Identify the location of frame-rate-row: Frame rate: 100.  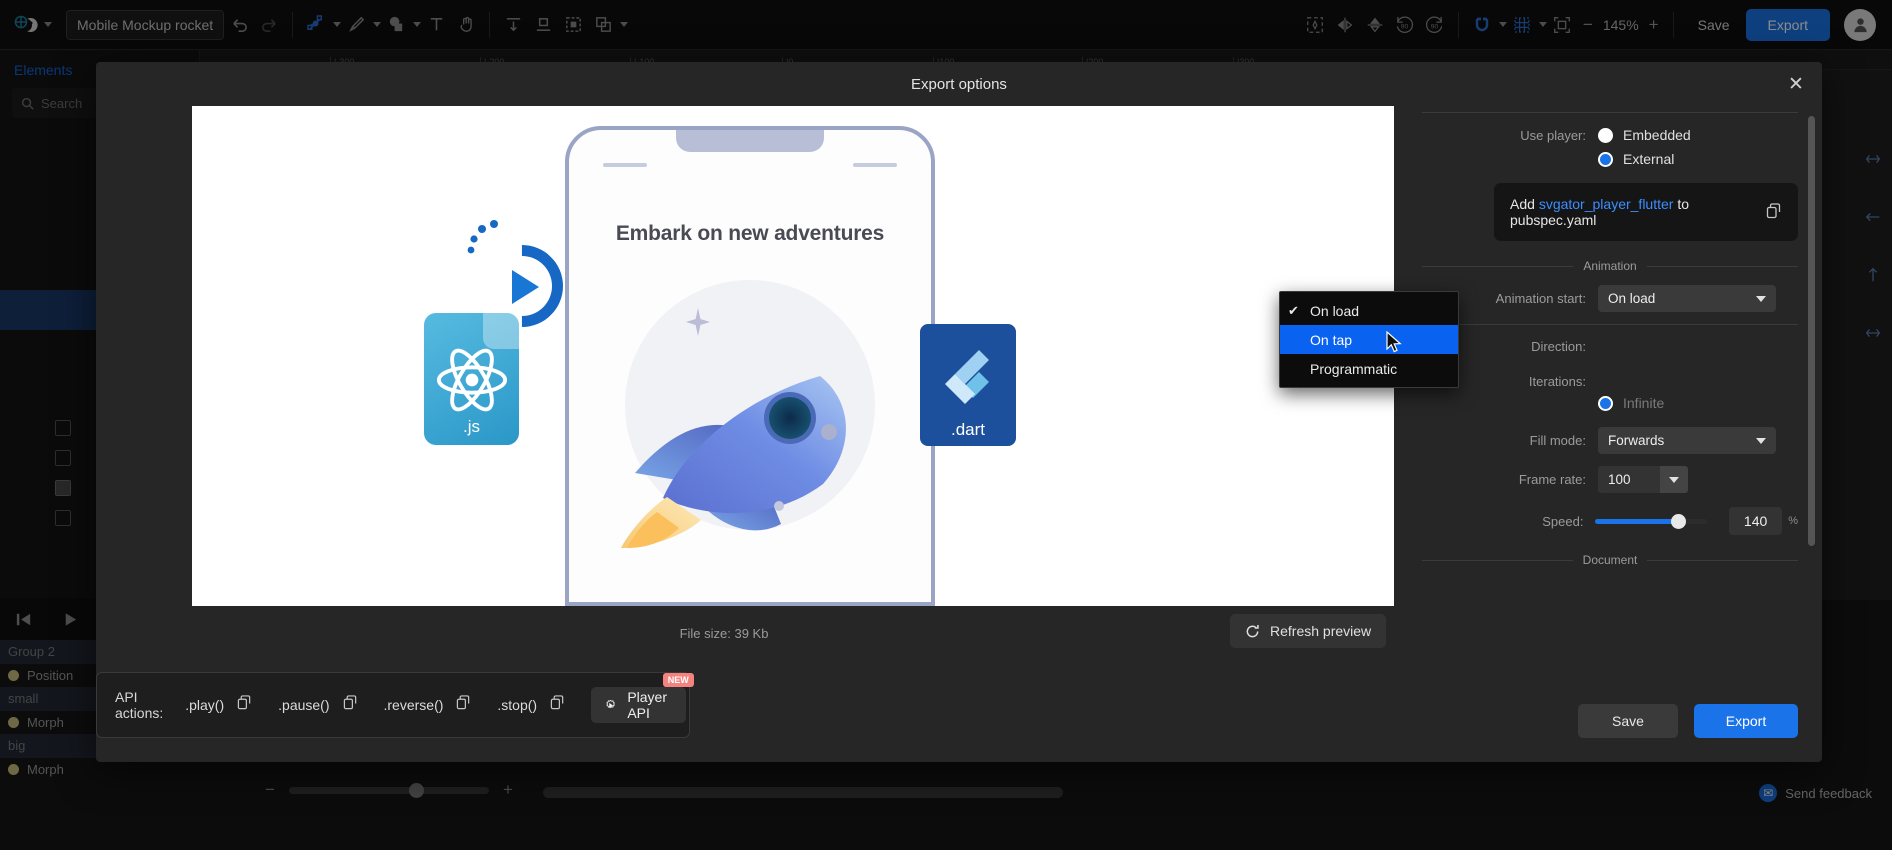
(1598, 479).